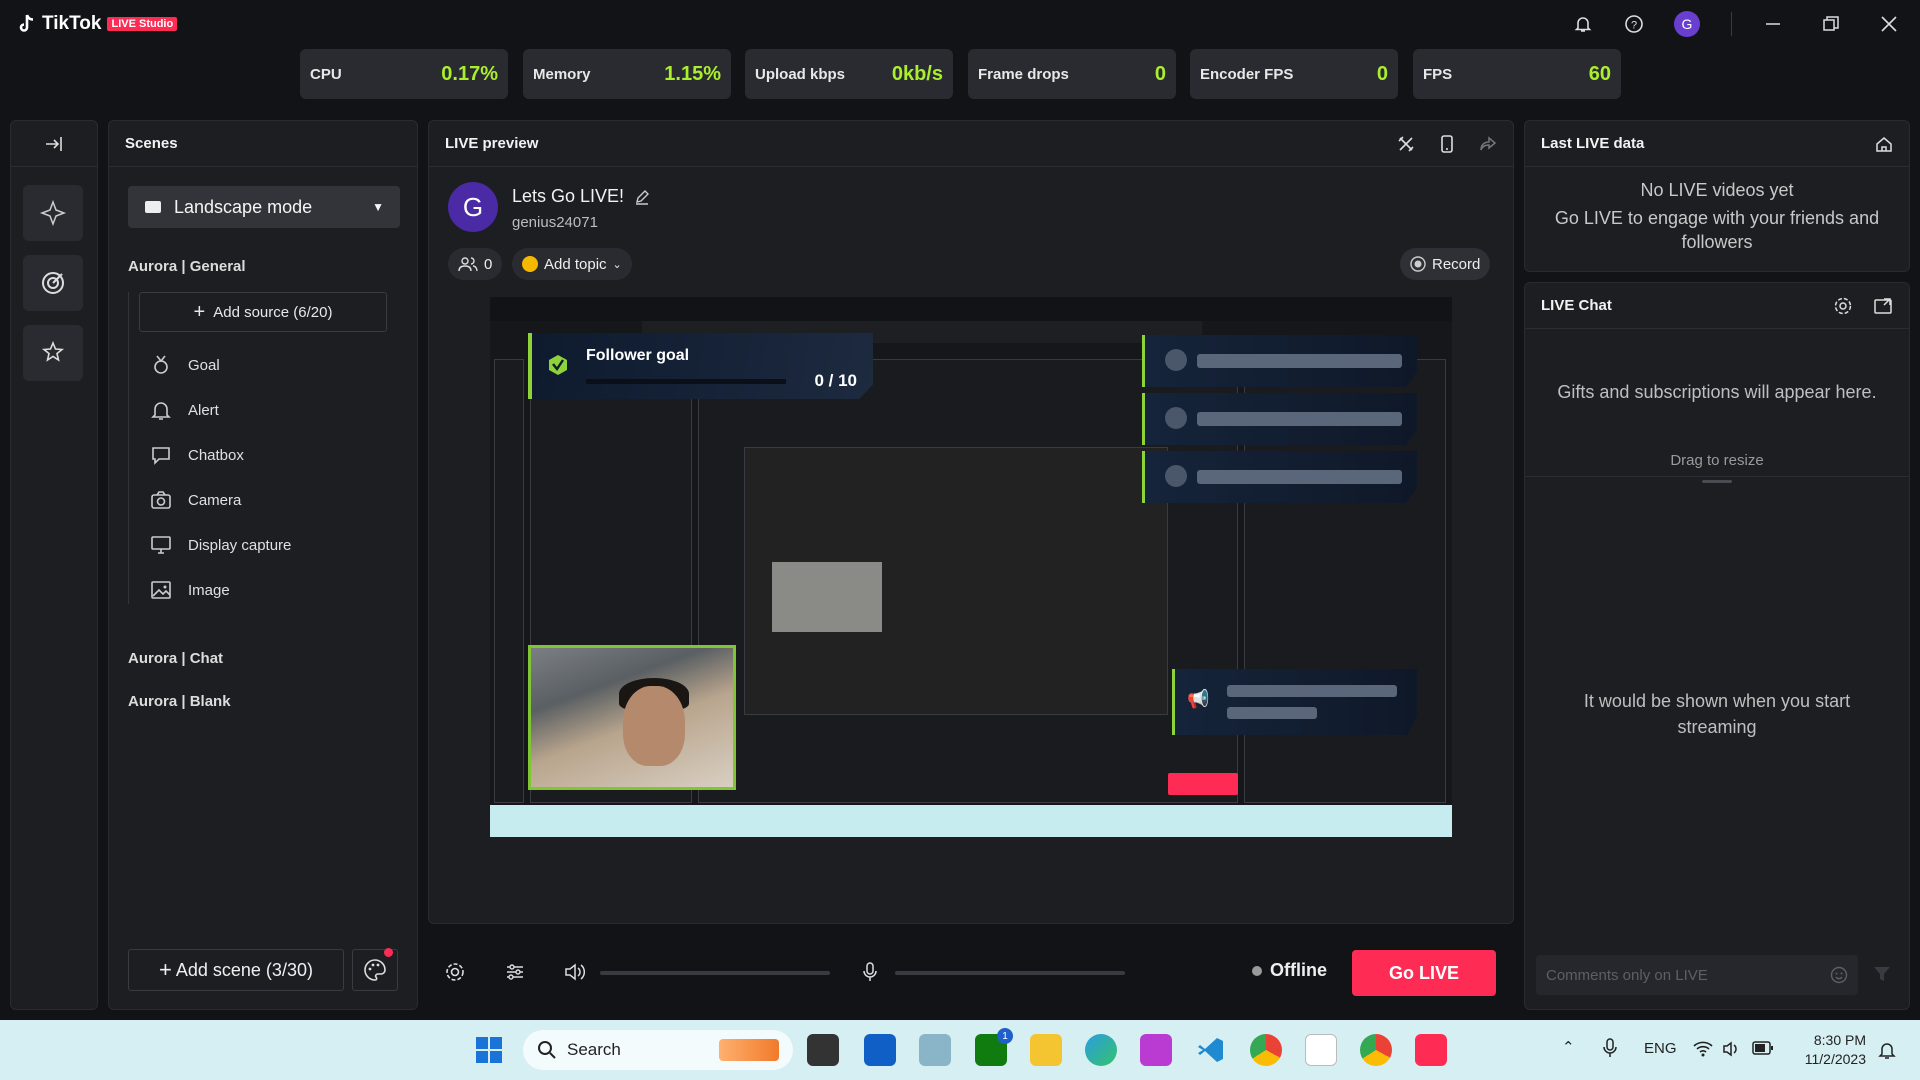  Describe the element at coordinates (1010, 973) in the screenshot. I see `mic-slider` at that location.